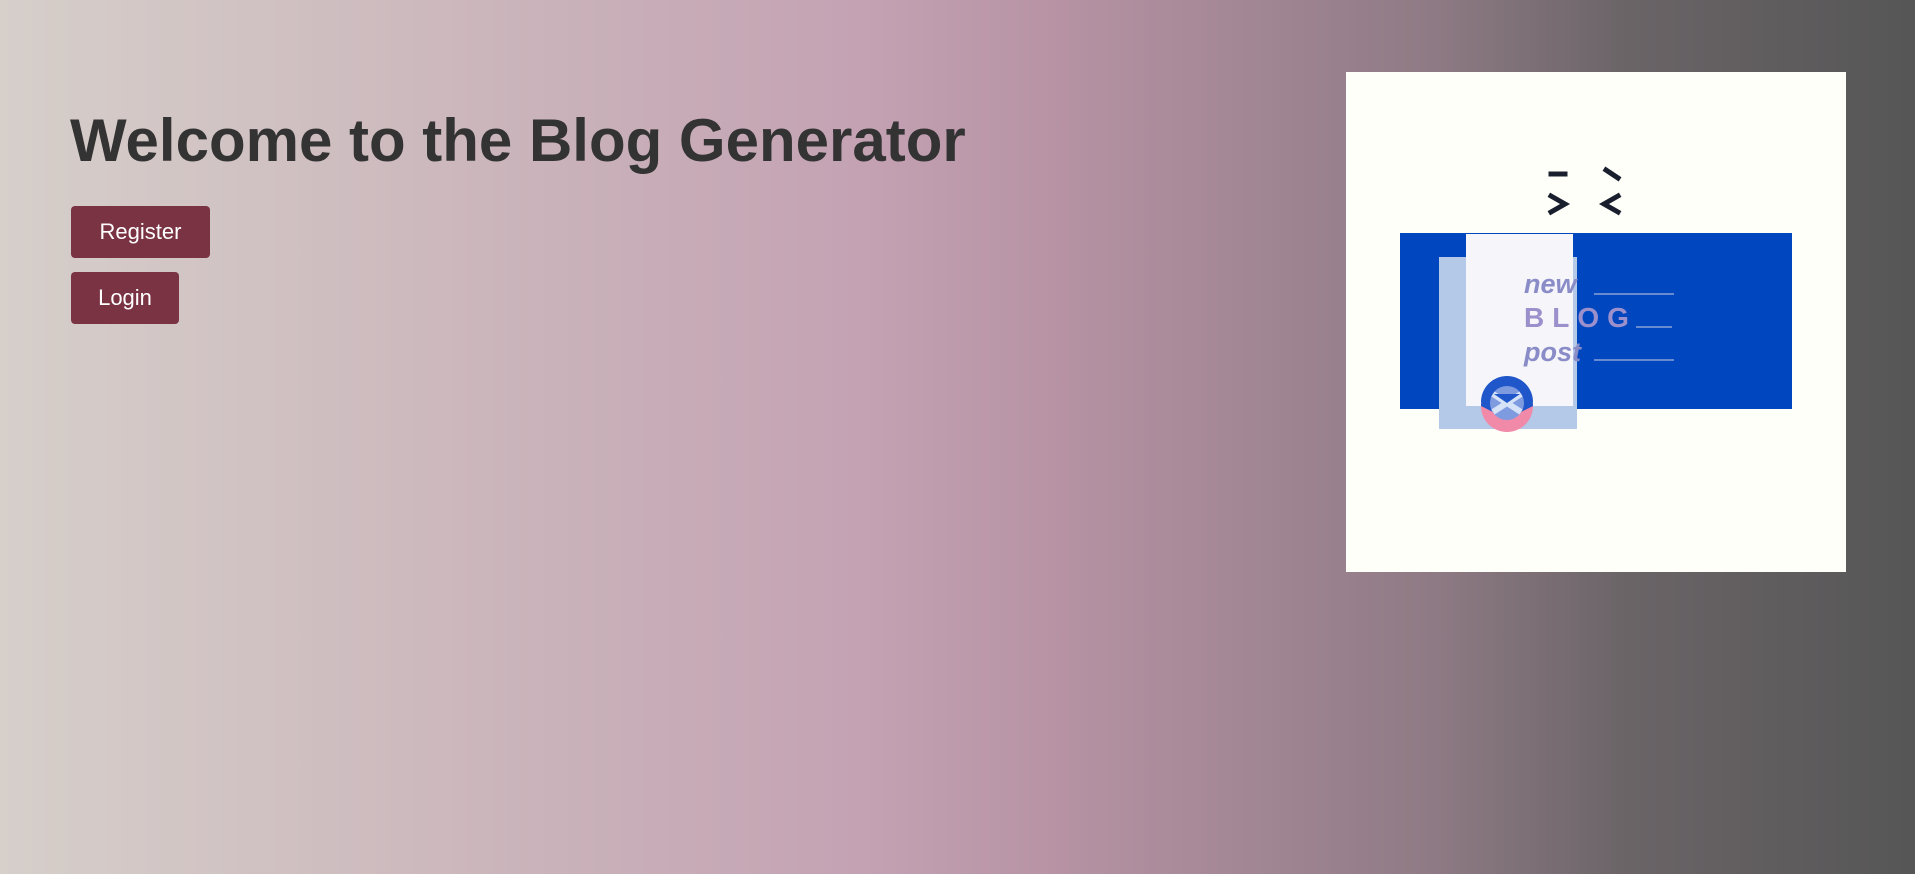  I want to click on register-button: Register, so click(140, 232).